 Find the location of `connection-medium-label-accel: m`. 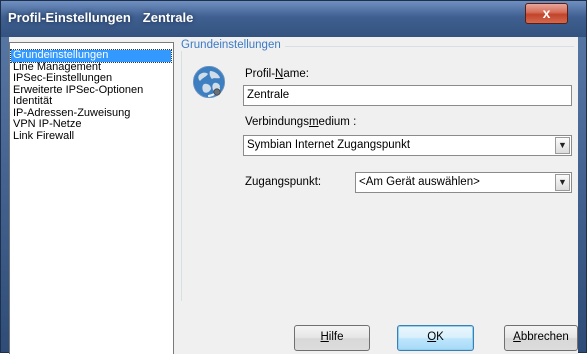

connection-medium-label-accel: m is located at coordinates (313, 122).